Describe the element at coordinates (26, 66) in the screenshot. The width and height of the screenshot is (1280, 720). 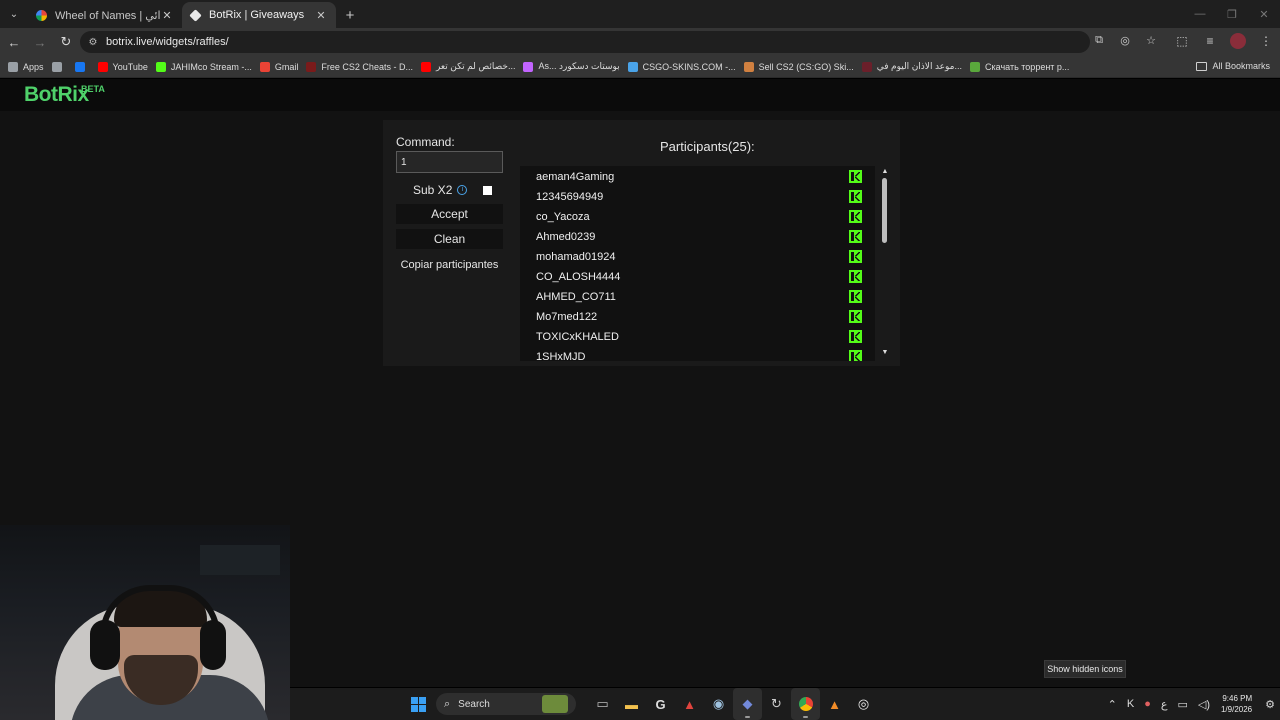
I see `bookmark-item: Apps` at that location.